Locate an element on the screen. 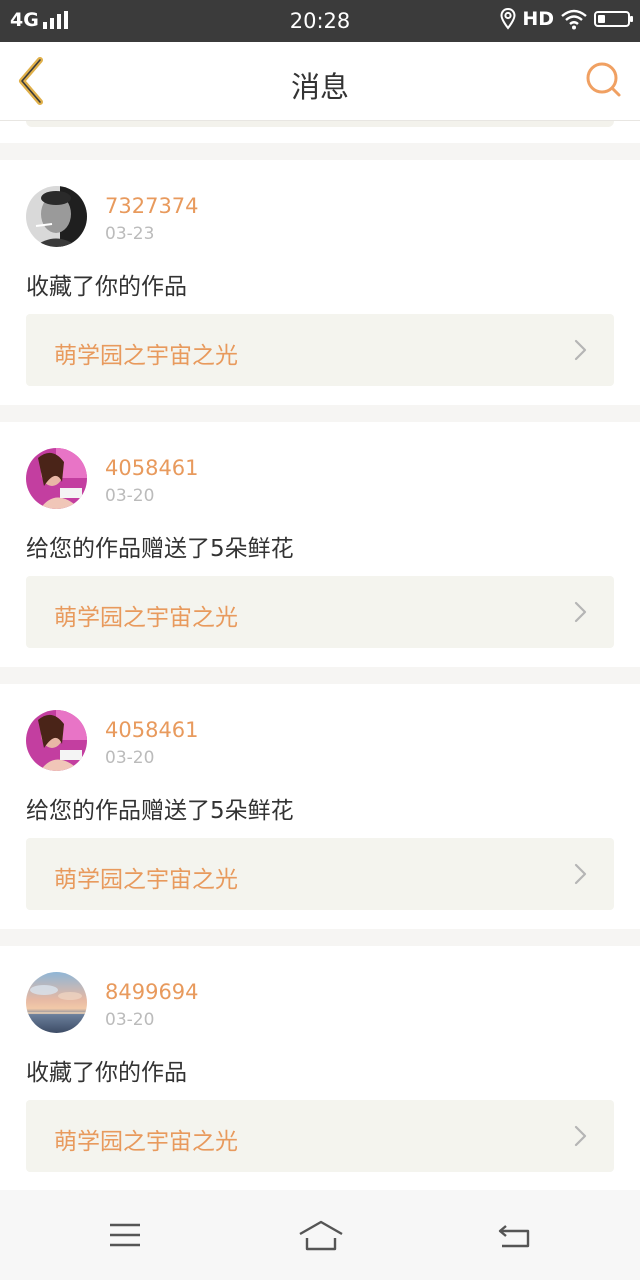 The height and width of the screenshot is (1280, 640). status-bar: 4G 20:28 HD is located at coordinates (320, 21).